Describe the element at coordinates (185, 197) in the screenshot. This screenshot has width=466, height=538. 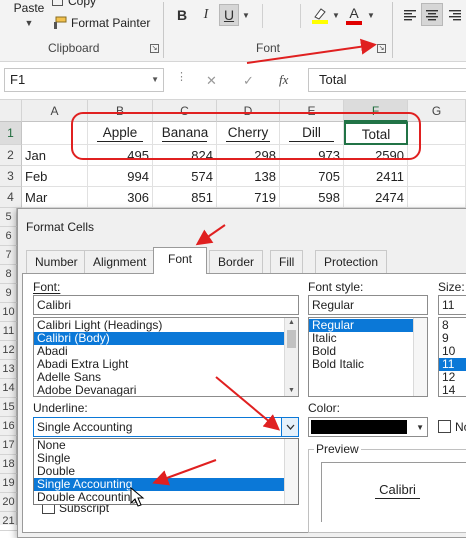
I see `cell-c4: 851` at that location.